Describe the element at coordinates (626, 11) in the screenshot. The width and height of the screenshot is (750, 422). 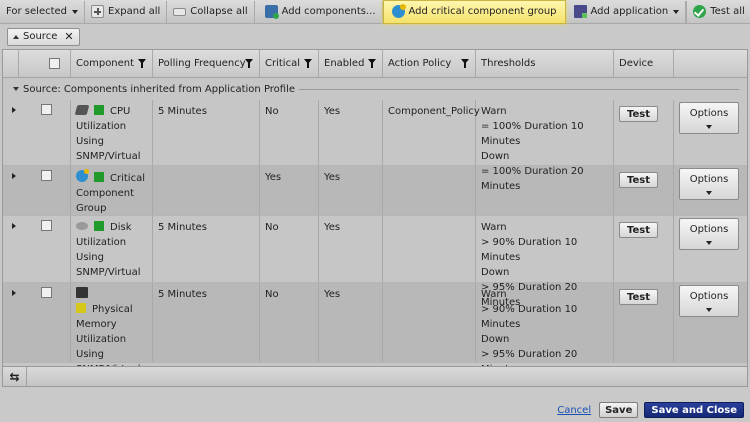
I see `add-application-dropdown: Add application` at that location.